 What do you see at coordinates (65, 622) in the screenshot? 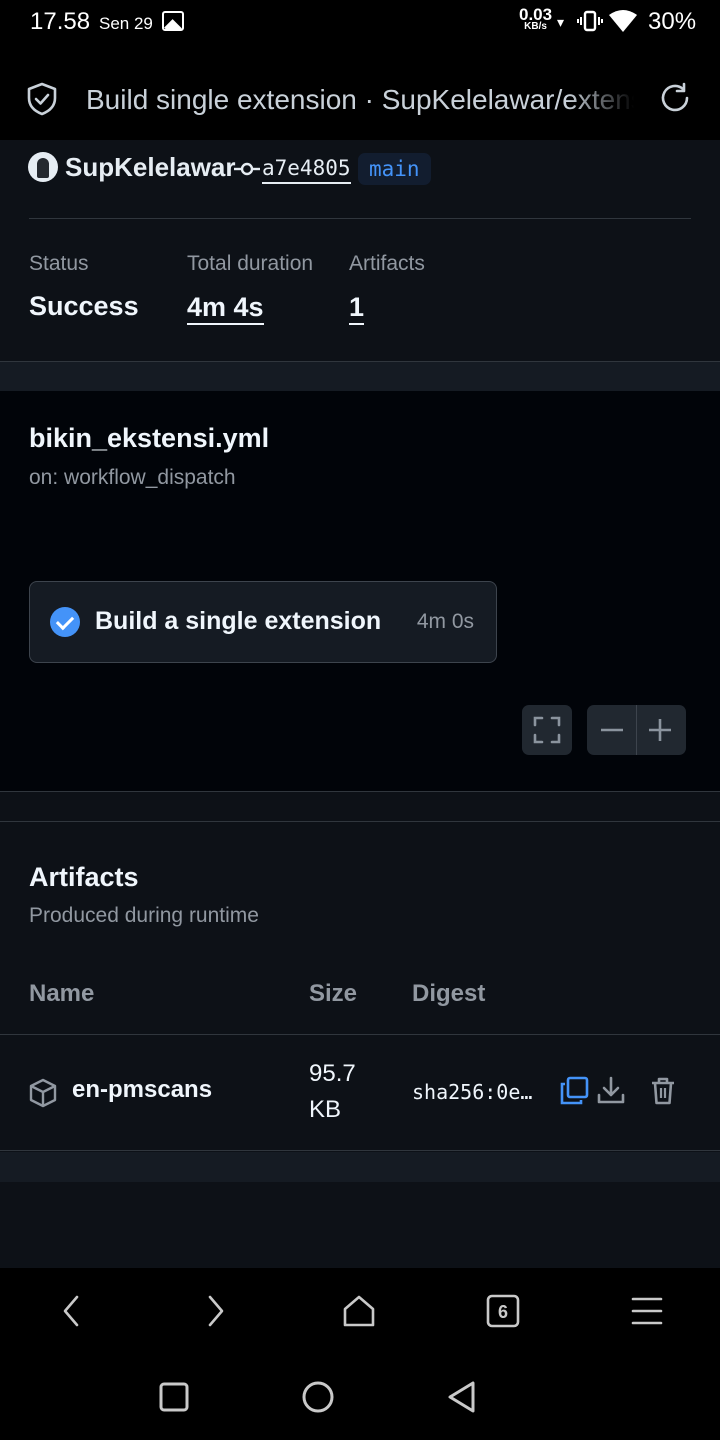
I see `check-circle-icon` at bounding box center [65, 622].